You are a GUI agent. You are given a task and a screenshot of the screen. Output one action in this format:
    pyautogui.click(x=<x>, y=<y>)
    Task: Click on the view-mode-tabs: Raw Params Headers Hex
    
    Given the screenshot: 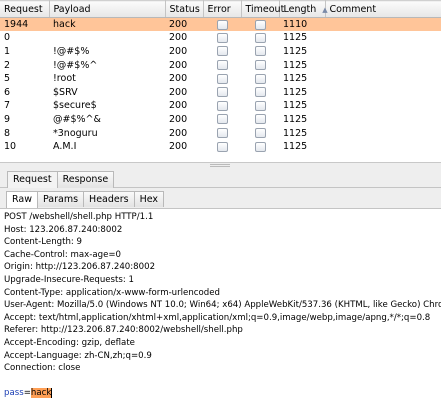 What is the action you would take?
    pyautogui.click(x=85, y=199)
    